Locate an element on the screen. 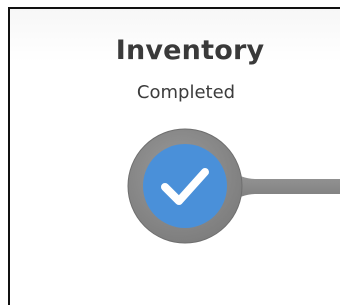 This screenshot has width=344, height=307. step-connector is located at coordinates (285, 186).